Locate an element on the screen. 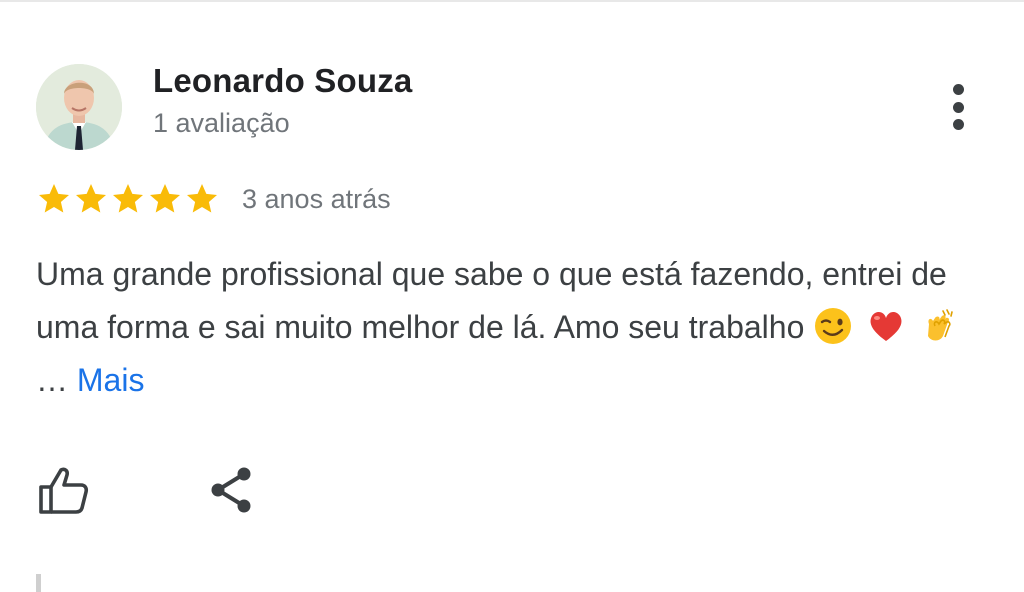 The height and width of the screenshot is (592, 1024). thumbs-up-icon is located at coordinates (64, 490).